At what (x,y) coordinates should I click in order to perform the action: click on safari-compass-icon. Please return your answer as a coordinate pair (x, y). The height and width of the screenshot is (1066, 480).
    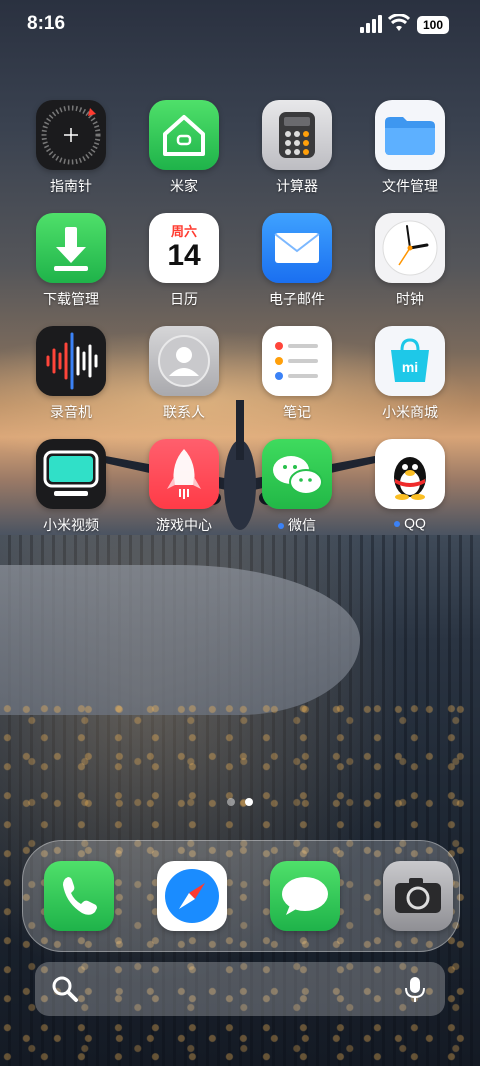
    Looking at the image, I should click on (192, 896).